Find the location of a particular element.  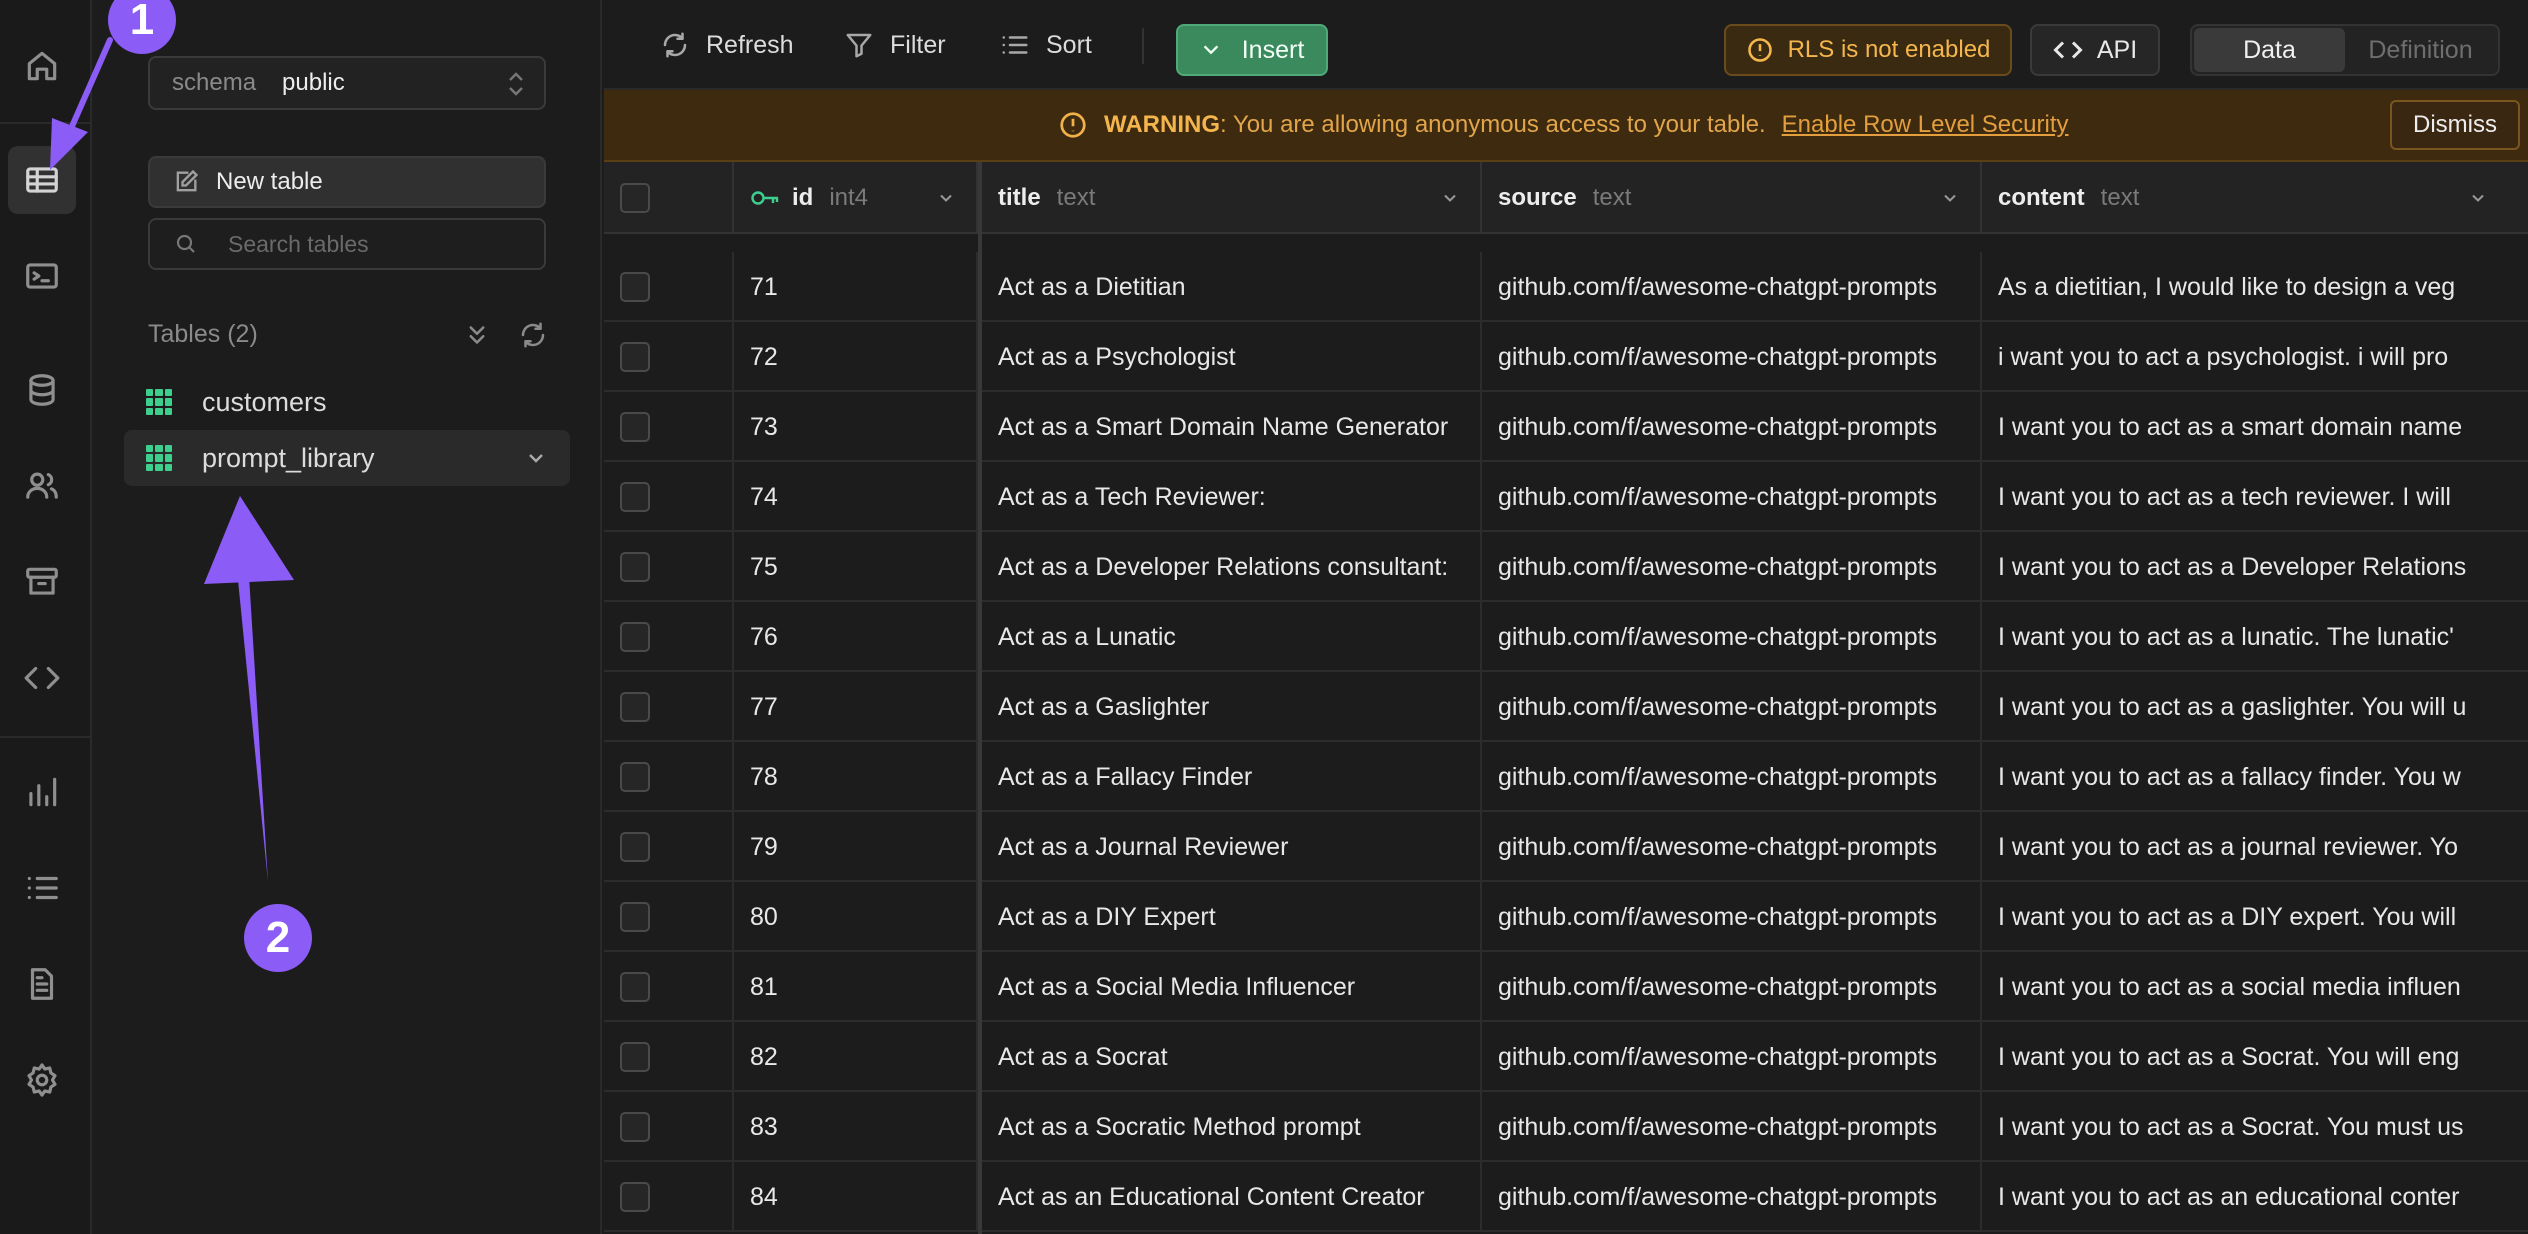

tab-data: Data is located at coordinates (2269, 50).